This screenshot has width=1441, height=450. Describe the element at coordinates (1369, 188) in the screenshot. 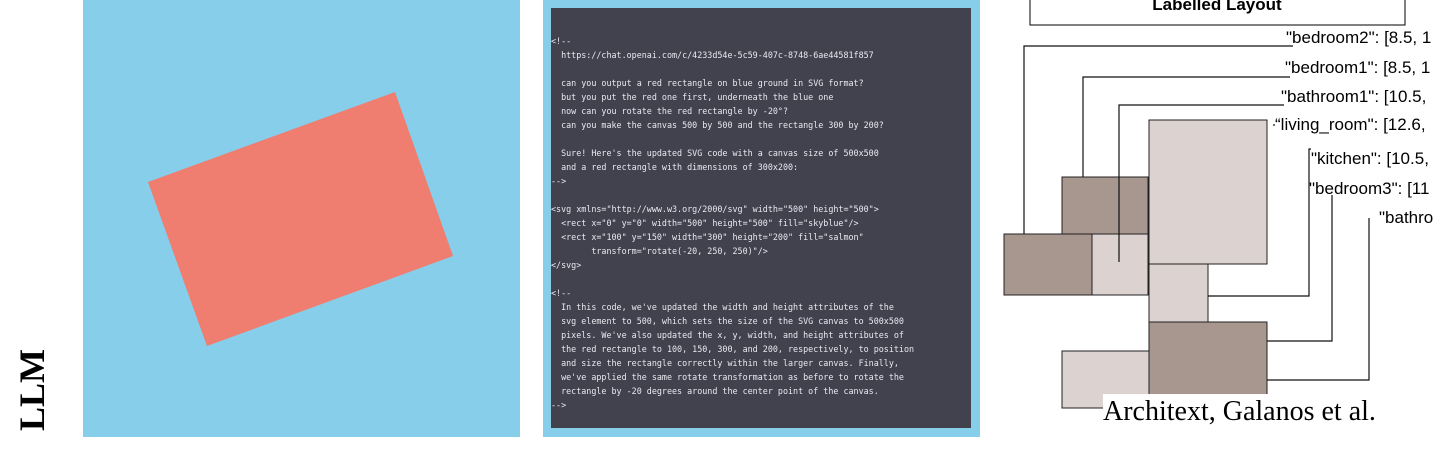

I see `label-bedroom3: "bedroom3": [11` at that location.